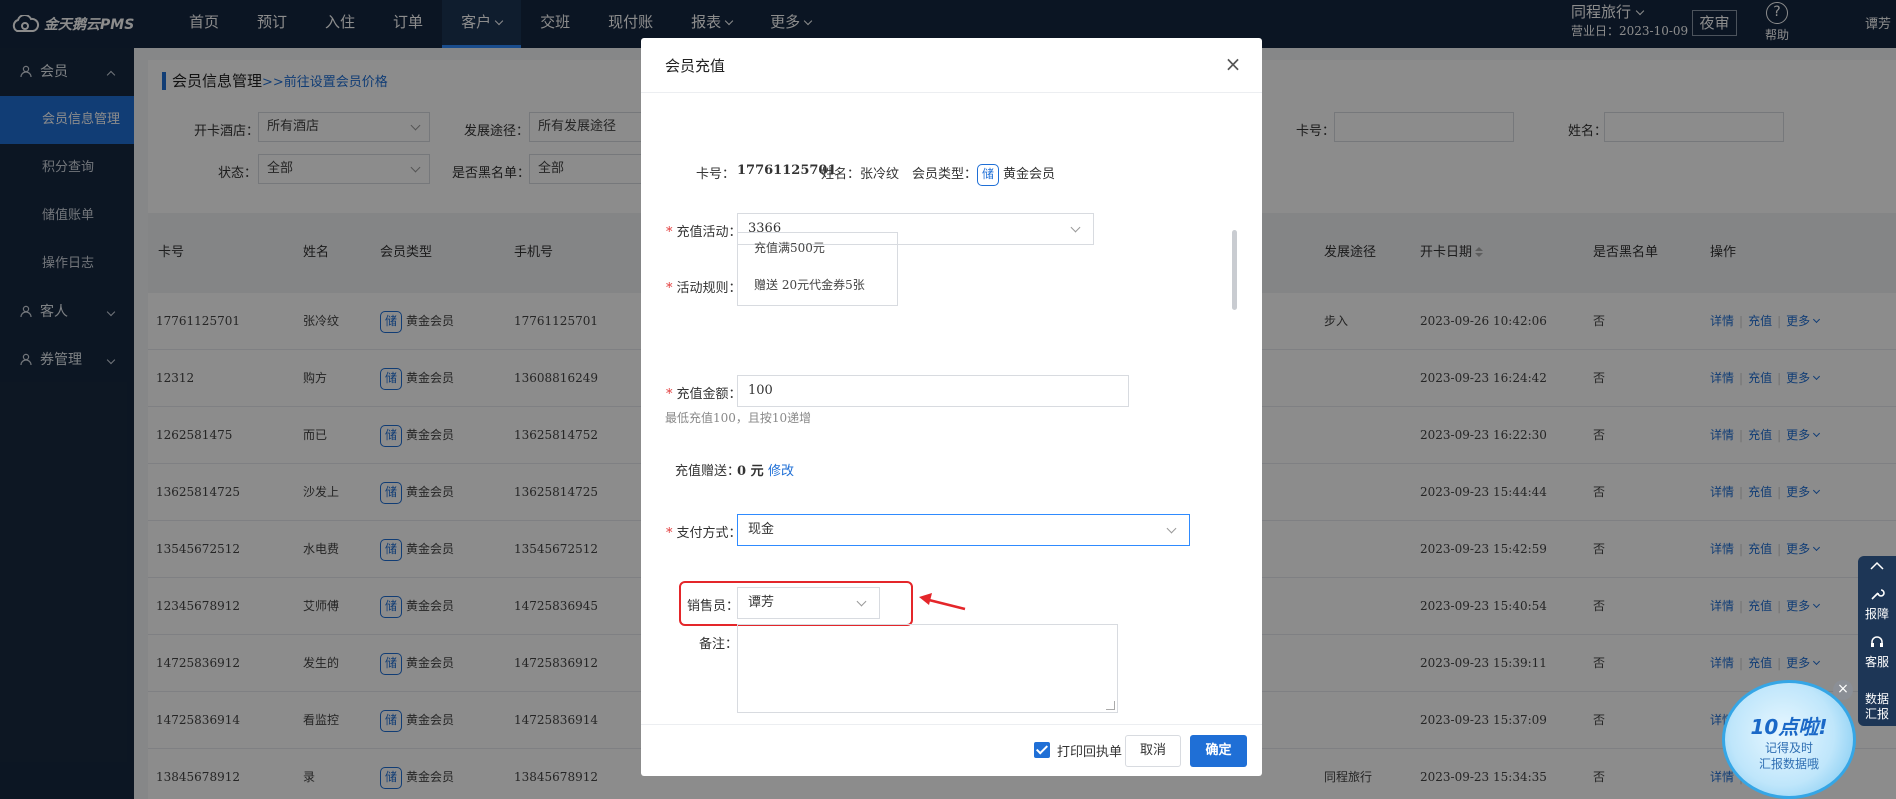  I want to click on activity-label-text: 充值活动：, so click(709, 232).